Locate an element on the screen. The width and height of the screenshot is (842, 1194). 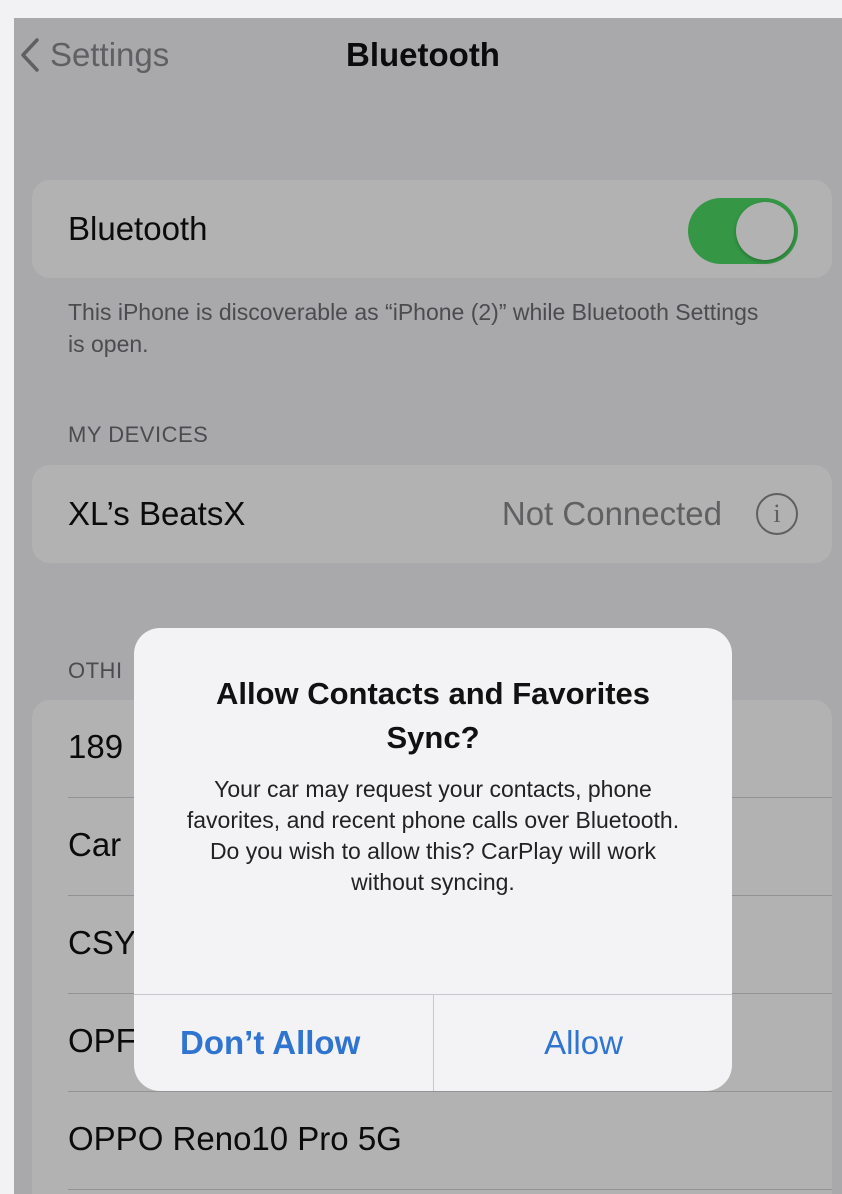
dont-allow-button: Don’t Allow is located at coordinates (283, 1043).